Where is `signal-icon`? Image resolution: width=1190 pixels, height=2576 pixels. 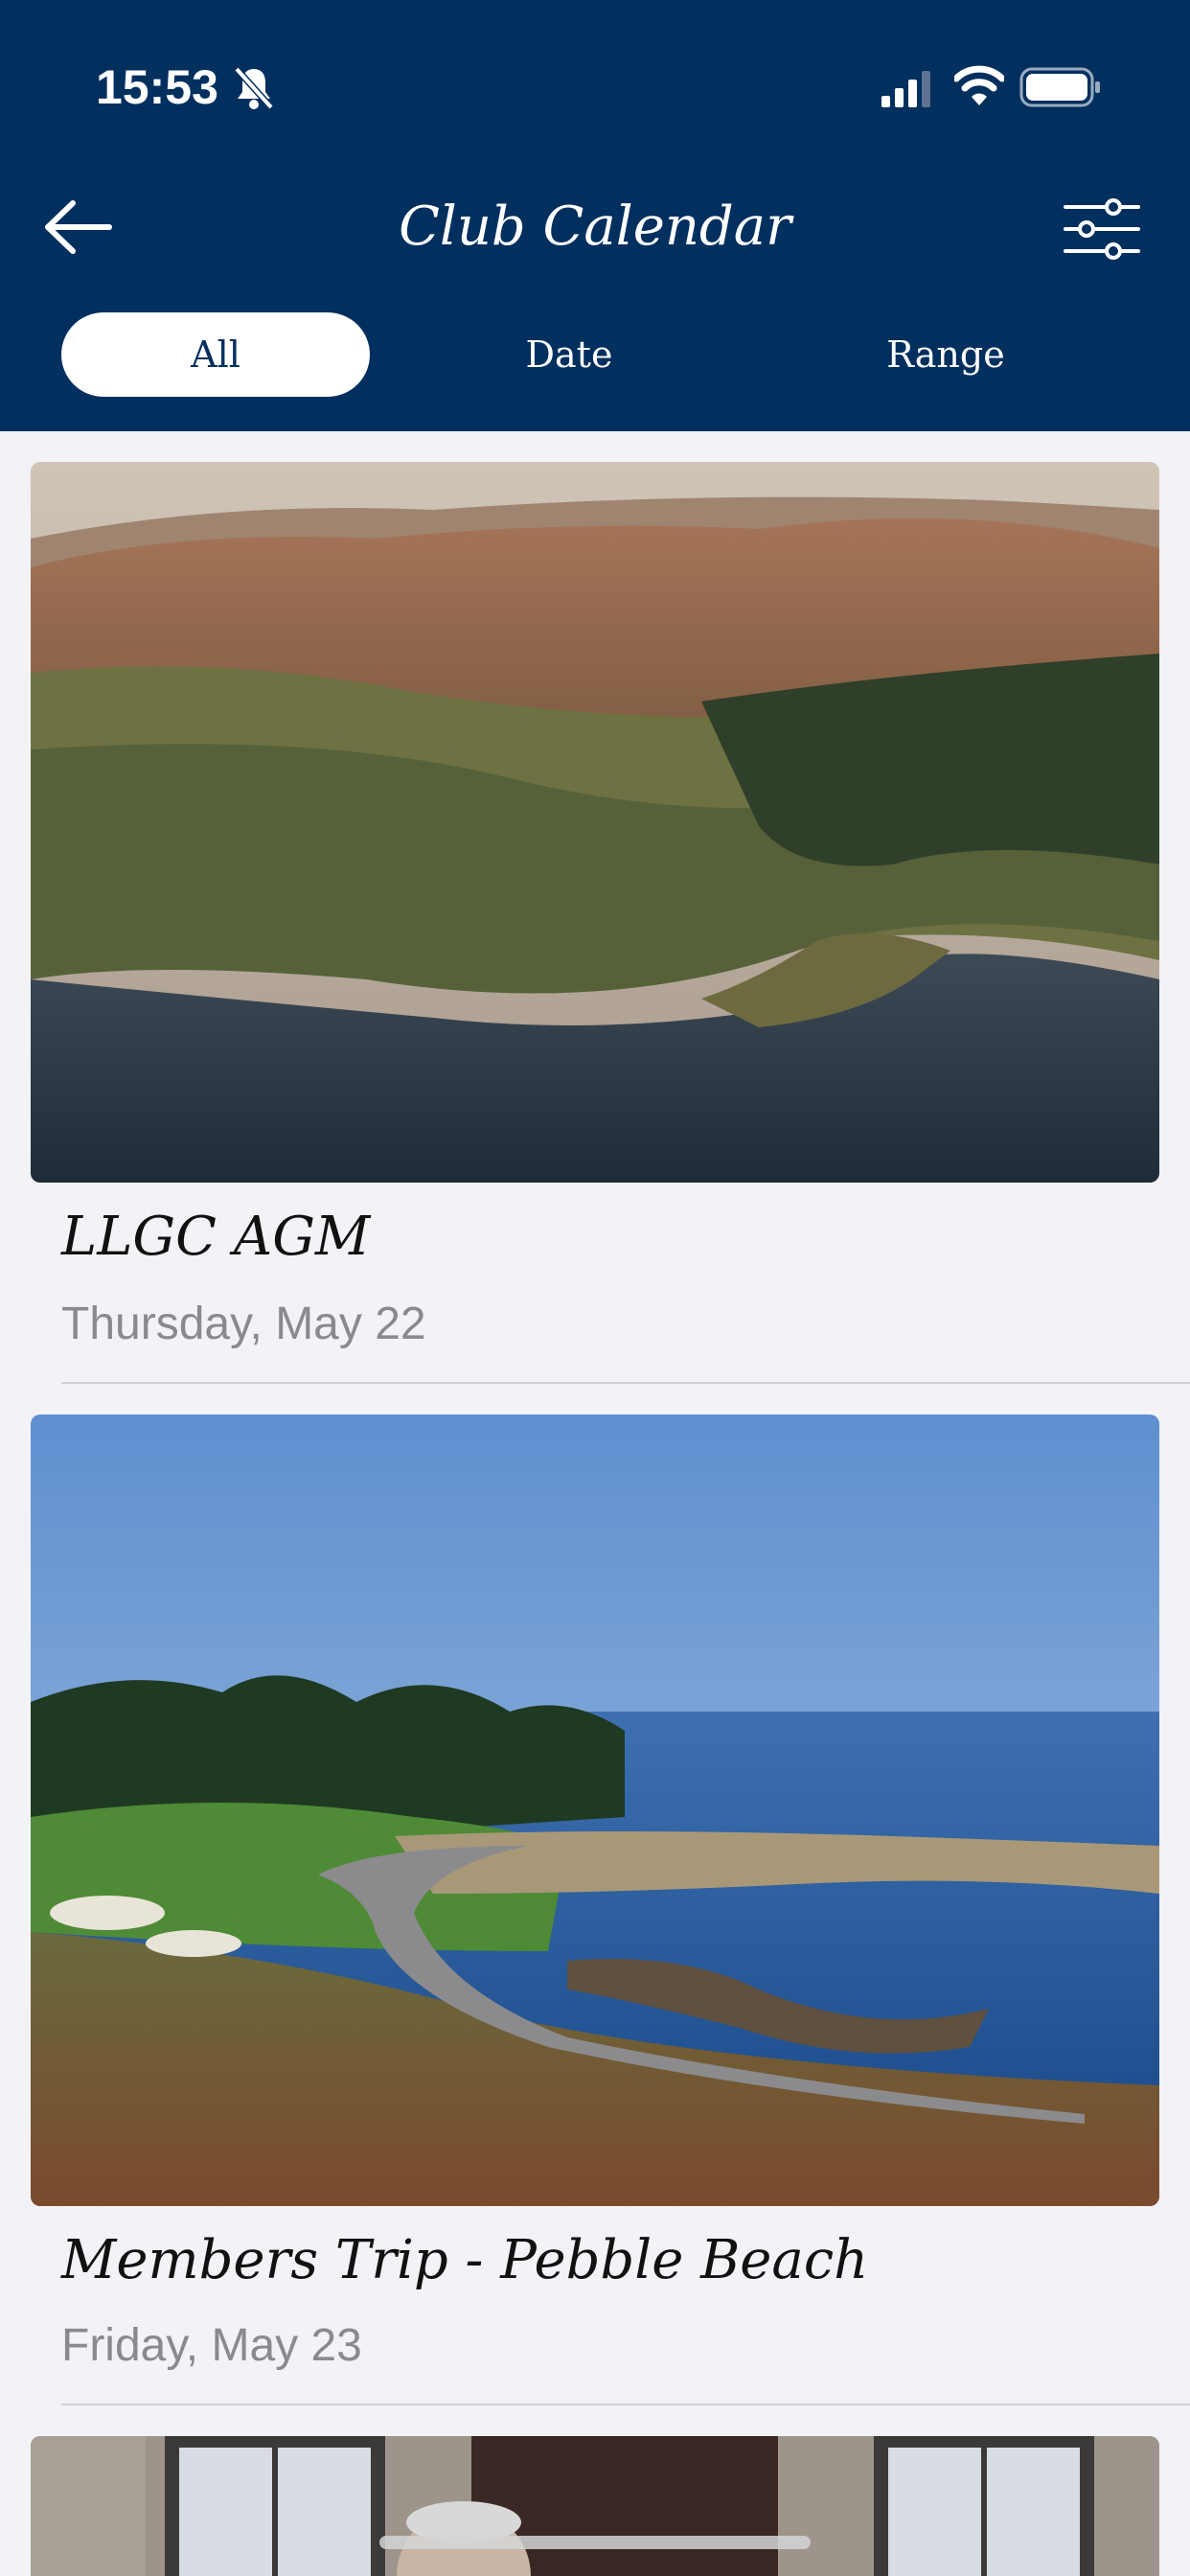 signal-icon is located at coordinates (905, 89).